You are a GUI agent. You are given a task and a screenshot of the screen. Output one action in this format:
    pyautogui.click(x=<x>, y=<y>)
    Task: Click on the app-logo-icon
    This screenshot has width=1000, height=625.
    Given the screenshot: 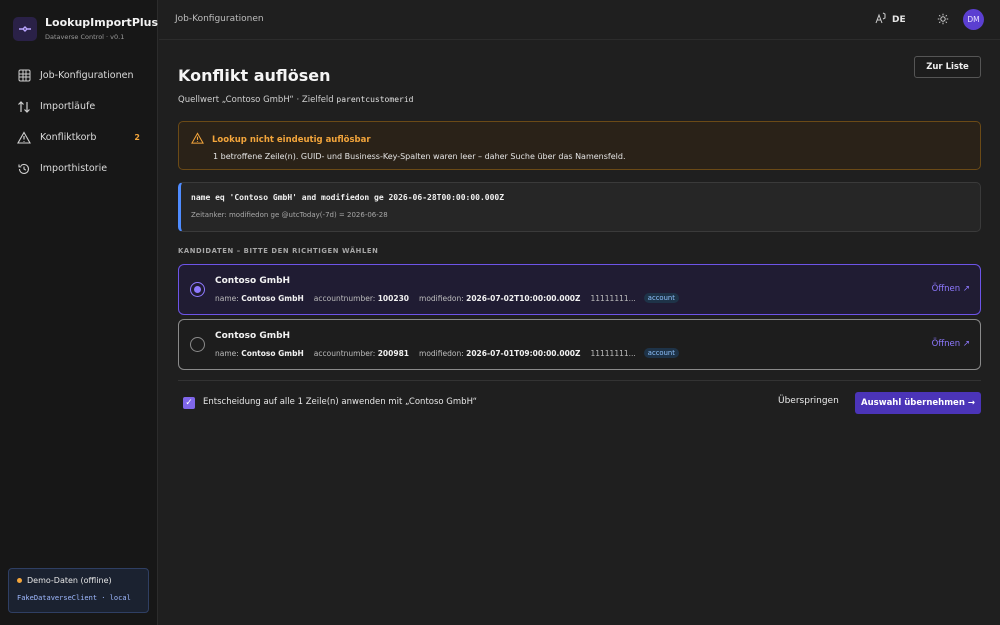 What is the action you would take?
    pyautogui.click(x=25, y=28)
    